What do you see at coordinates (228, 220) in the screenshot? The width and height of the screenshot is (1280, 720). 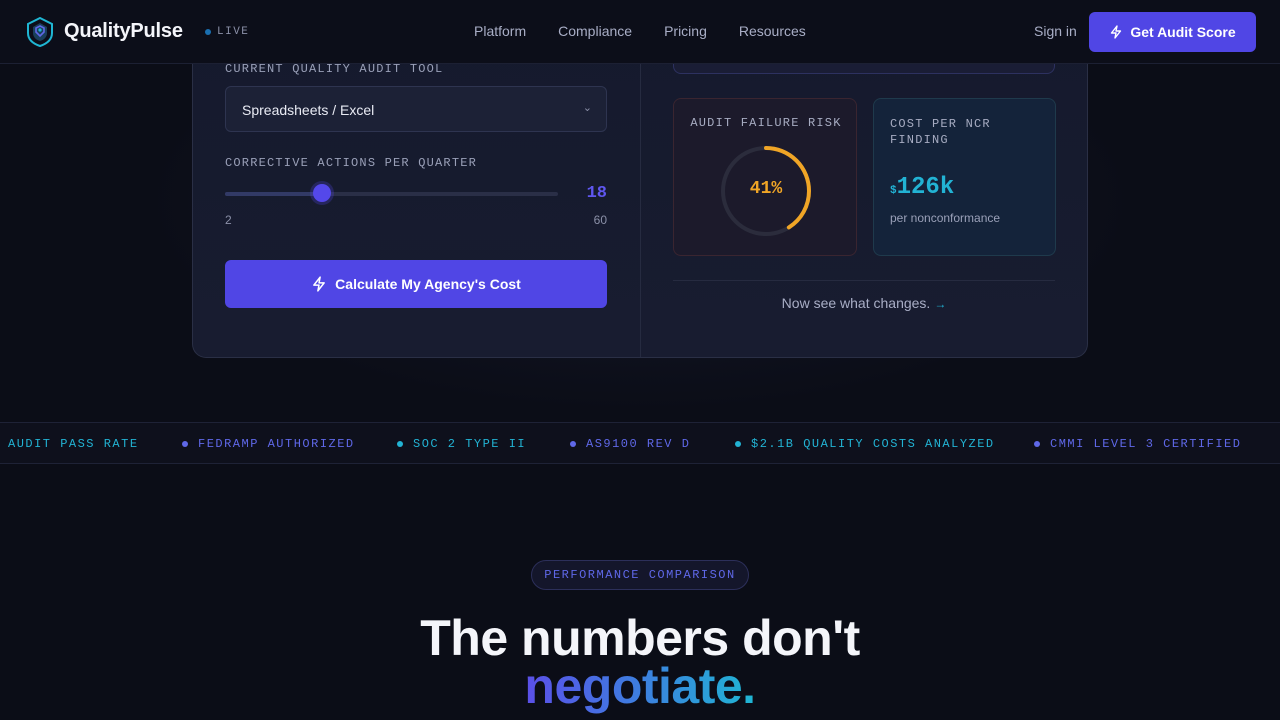 I see `actions-min: 2` at bounding box center [228, 220].